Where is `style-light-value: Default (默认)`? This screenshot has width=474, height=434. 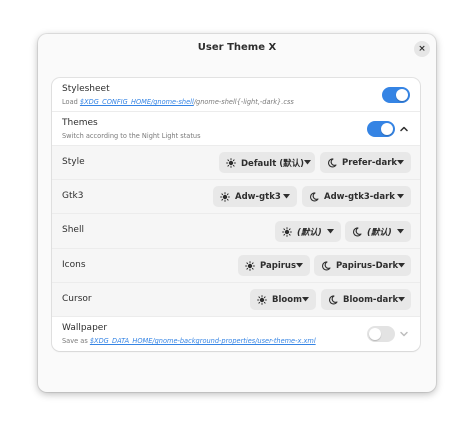 style-light-value: Default (默认) is located at coordinates (273, 163).